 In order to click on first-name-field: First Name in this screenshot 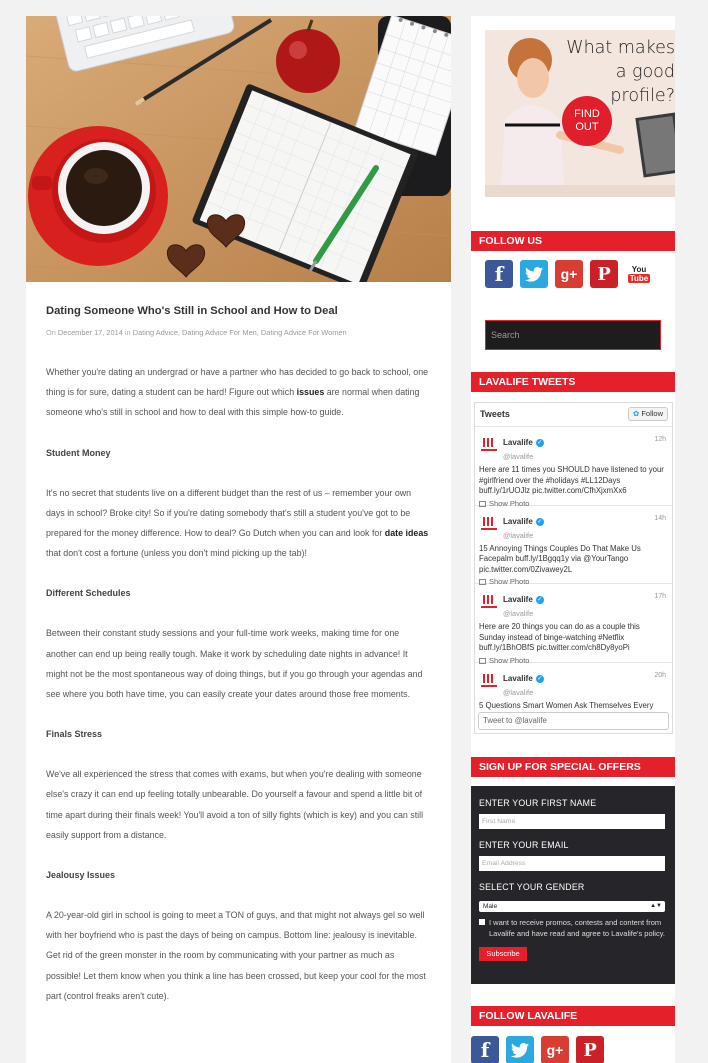, I will do `click(572, 821)`.